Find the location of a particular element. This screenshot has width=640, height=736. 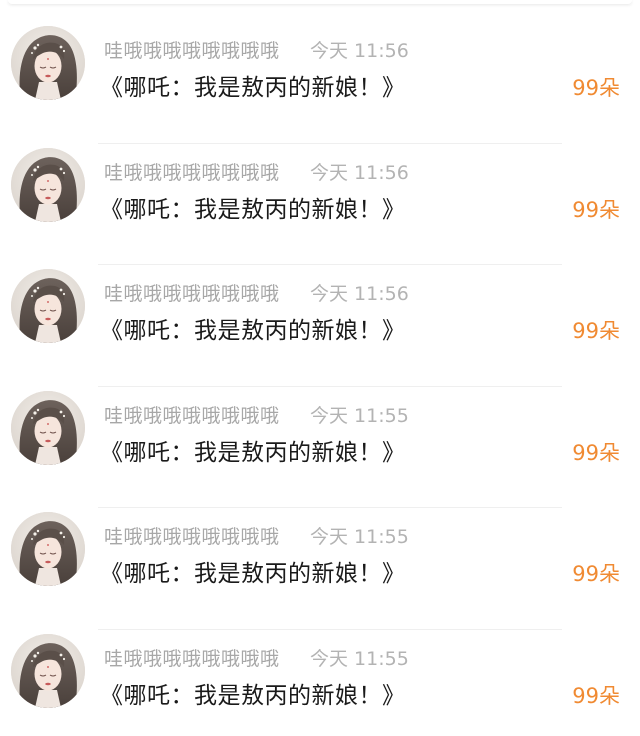

comment-row: 哇哦哦哦哦哦哦哦哦 今天 11:55 《哪吒：我是敖丙的新娘！》 99朵 is located at coordinates (320, 683).